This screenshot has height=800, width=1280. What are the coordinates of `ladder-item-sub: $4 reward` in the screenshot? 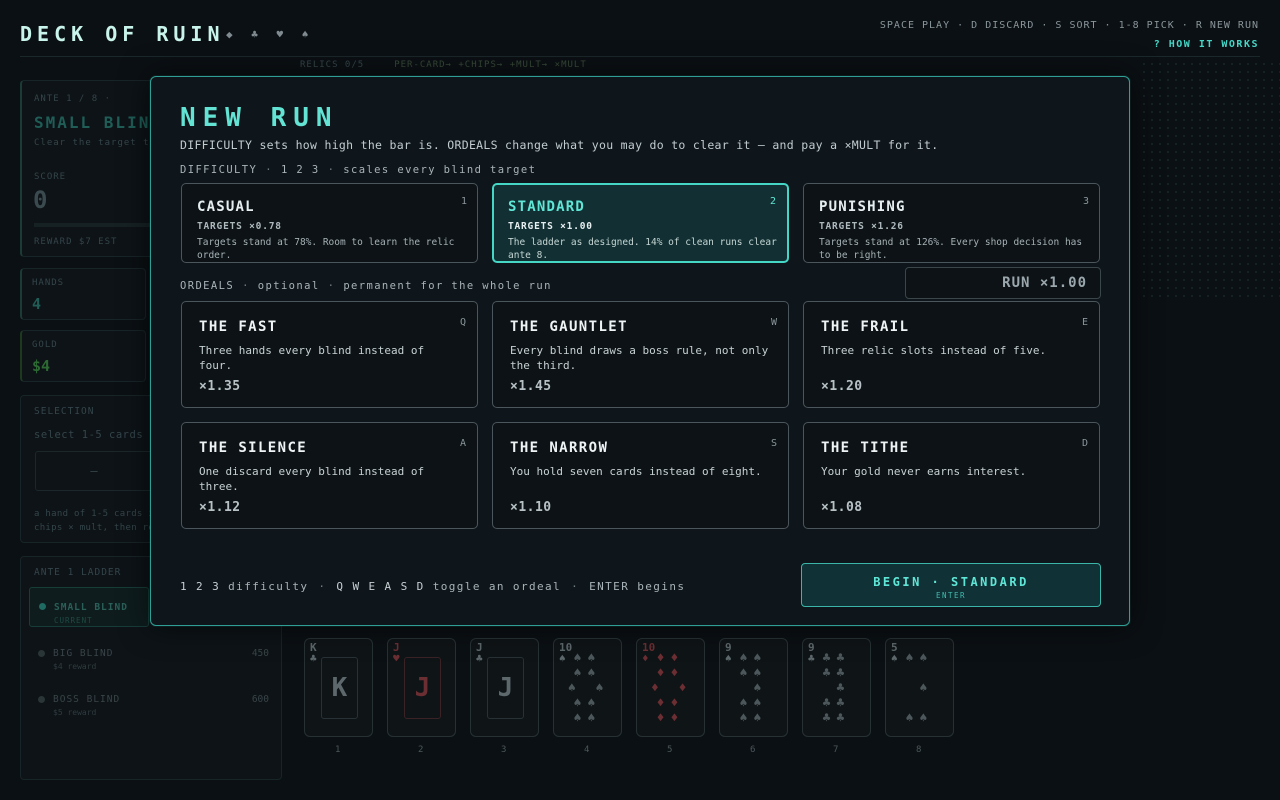 It's located at (75, 666).